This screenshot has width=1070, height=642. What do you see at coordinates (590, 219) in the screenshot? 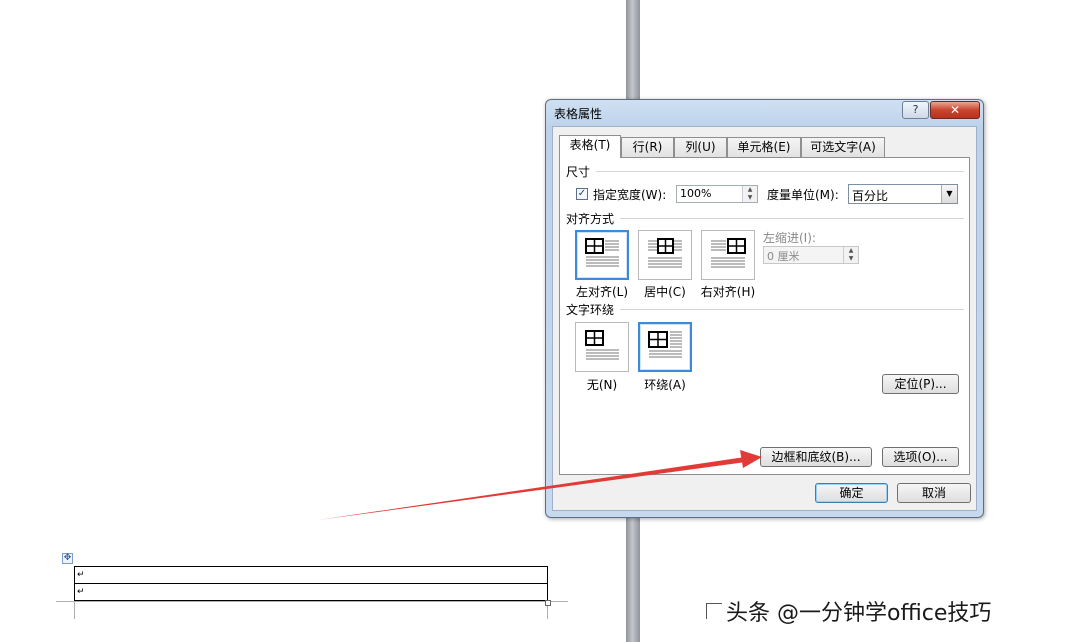
I see `alignment-section-label: 对齐方式` at bounding box center [590, 219].